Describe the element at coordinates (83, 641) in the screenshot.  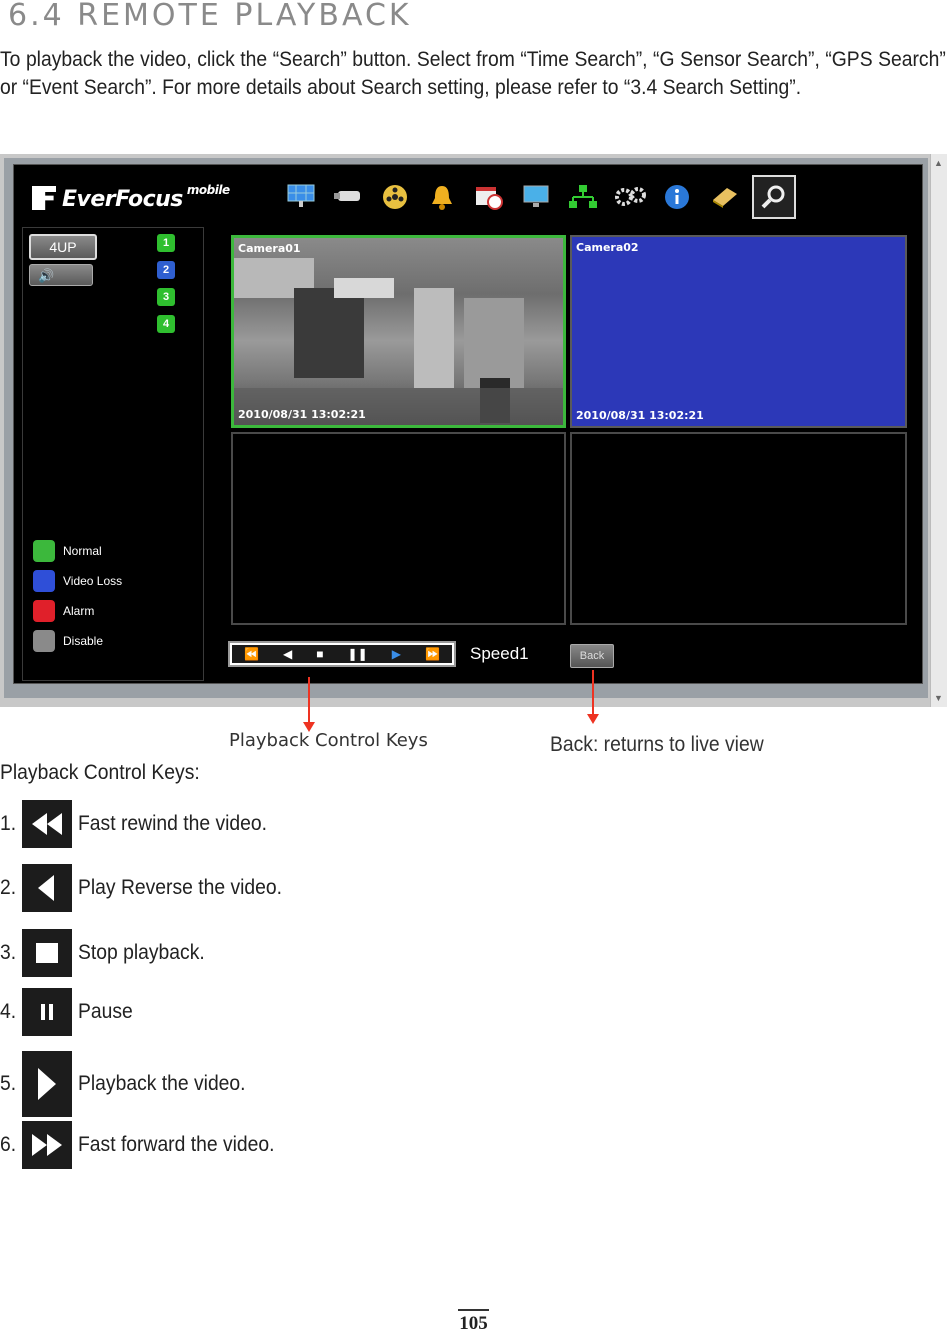
I see `legend-label: Disable` at that location.